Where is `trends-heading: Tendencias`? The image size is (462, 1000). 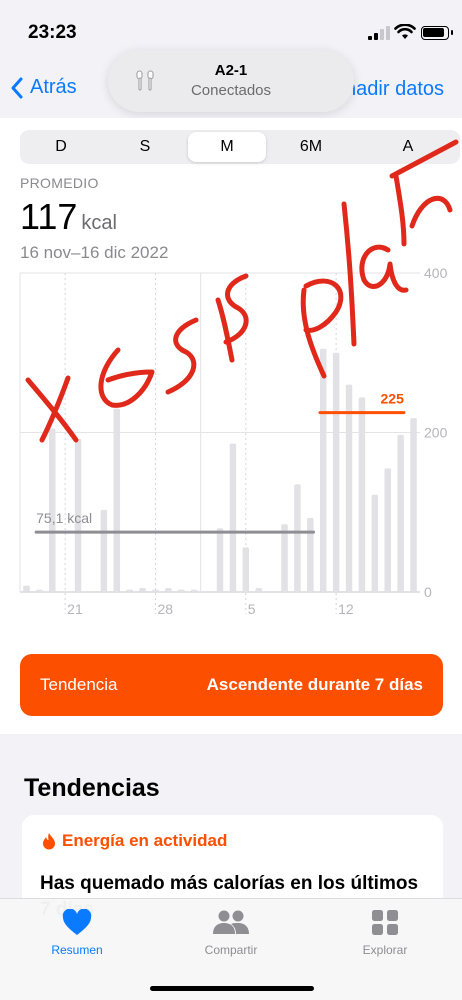
trends-heading: Tendencias is located at coordinates (92, 788).